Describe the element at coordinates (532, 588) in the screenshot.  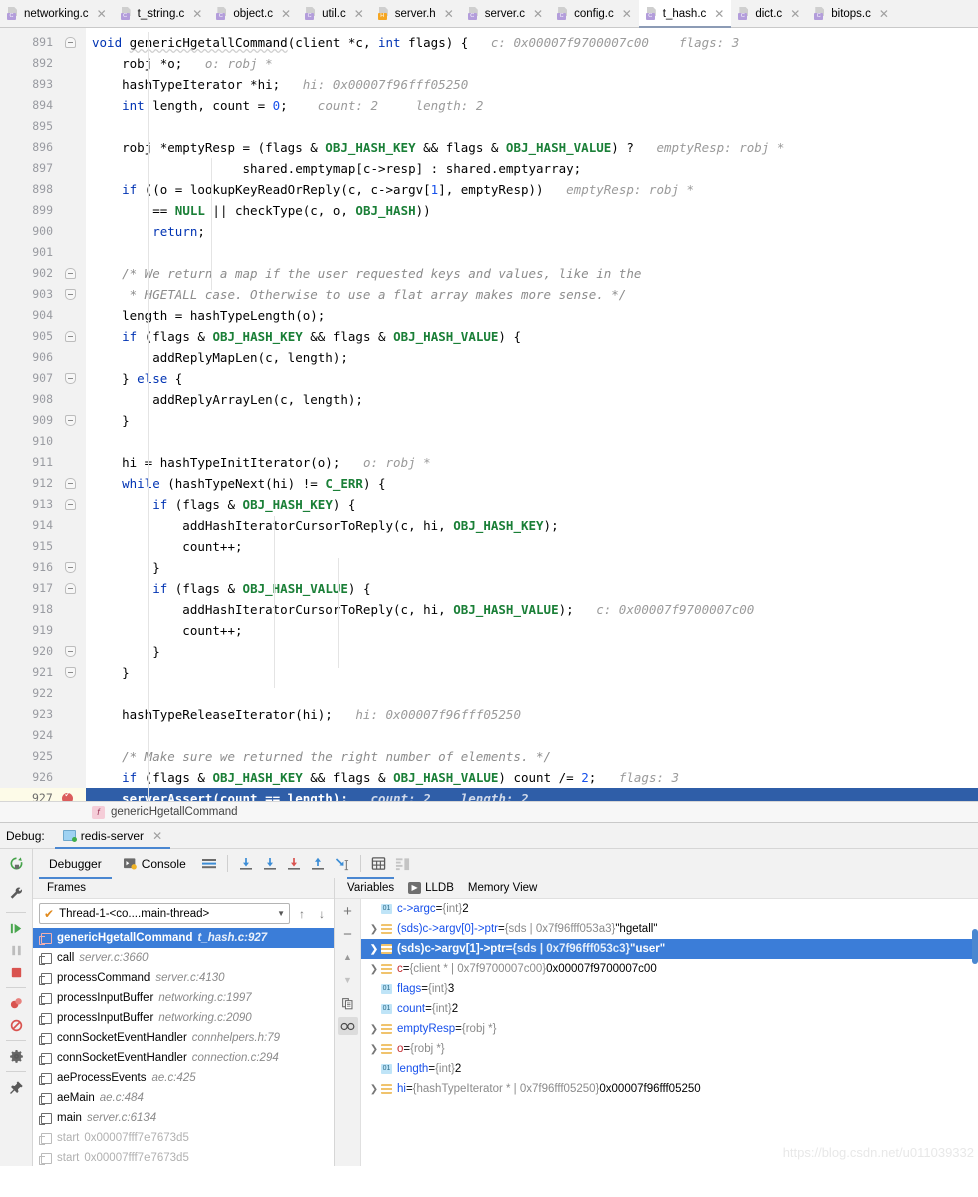
I see `code-line: if (flags & OBJ_HASH_VALUE) {` at that location.